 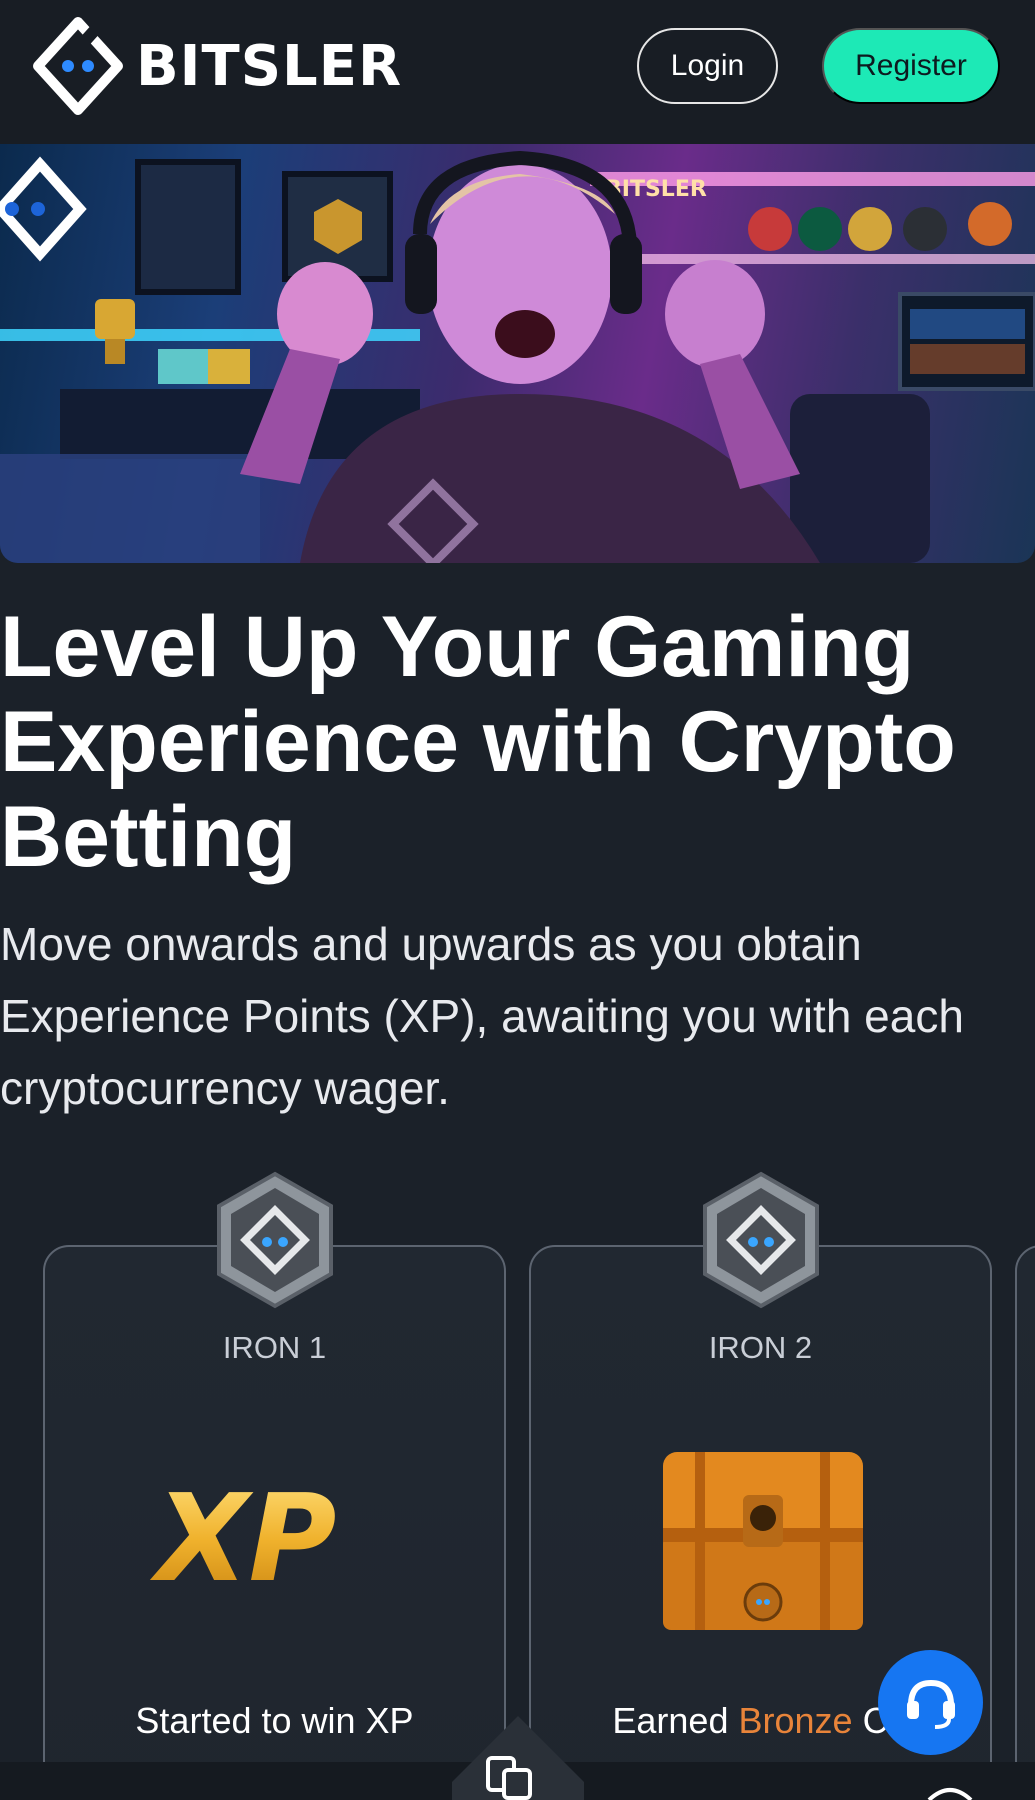 I want to click on reward-prefix: Earned, so click(x=675, y=1720).